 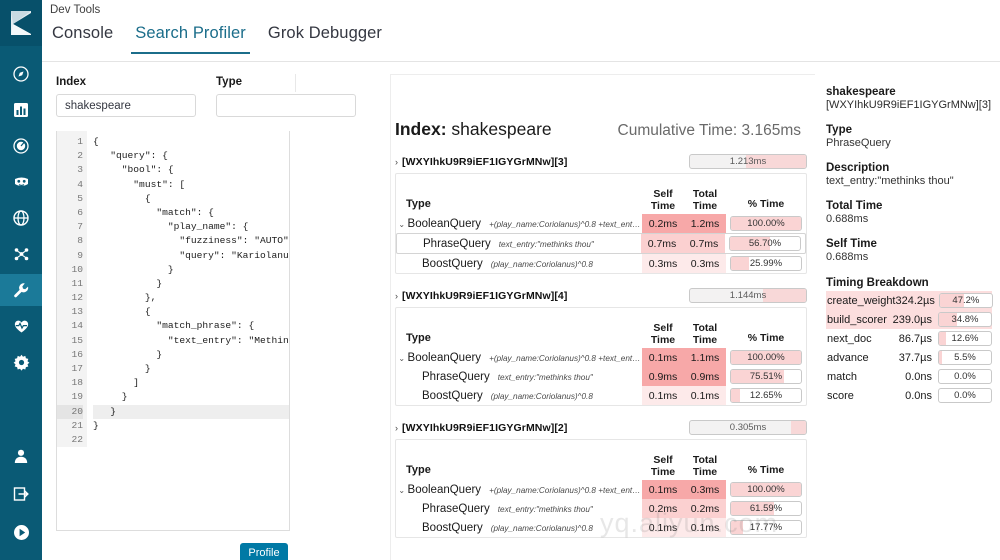 What do you see at coordinates (21, 532) in the screenshot?
I see `play-circle-icon` at bounding box center [21, 532].